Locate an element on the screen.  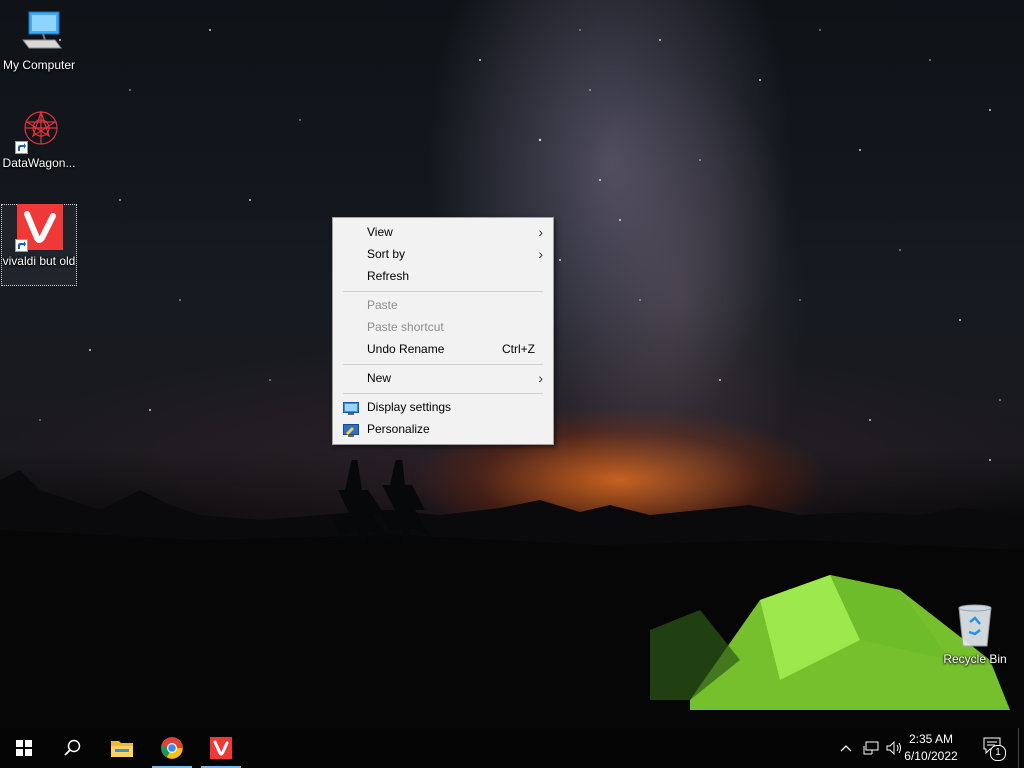
menu-item-paste: Paste is located at coordinates (443, 305).